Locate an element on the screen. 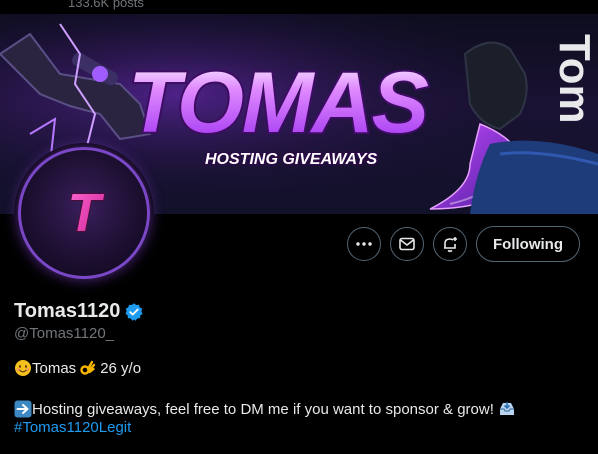  bell-plus-icon is located at coordinates (451, 245).